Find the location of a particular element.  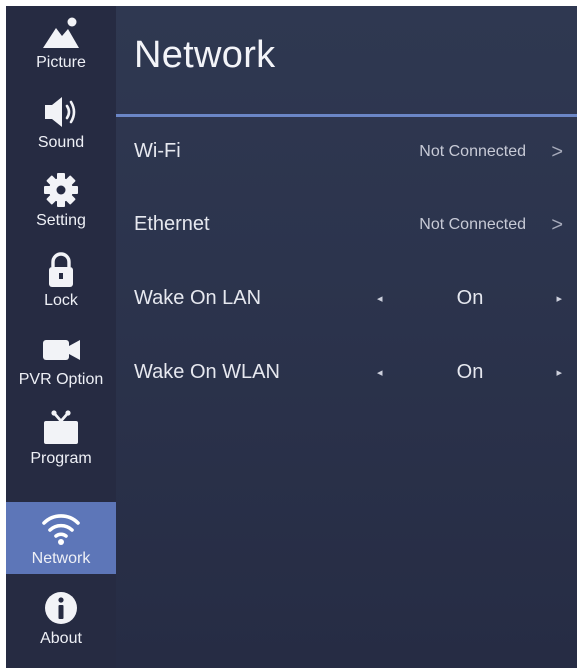

sidebar-item-label: Setting is located at coordinates (61, 220).